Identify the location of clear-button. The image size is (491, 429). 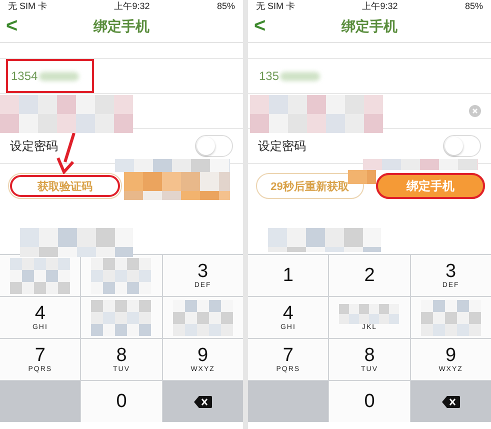
(475, 111).